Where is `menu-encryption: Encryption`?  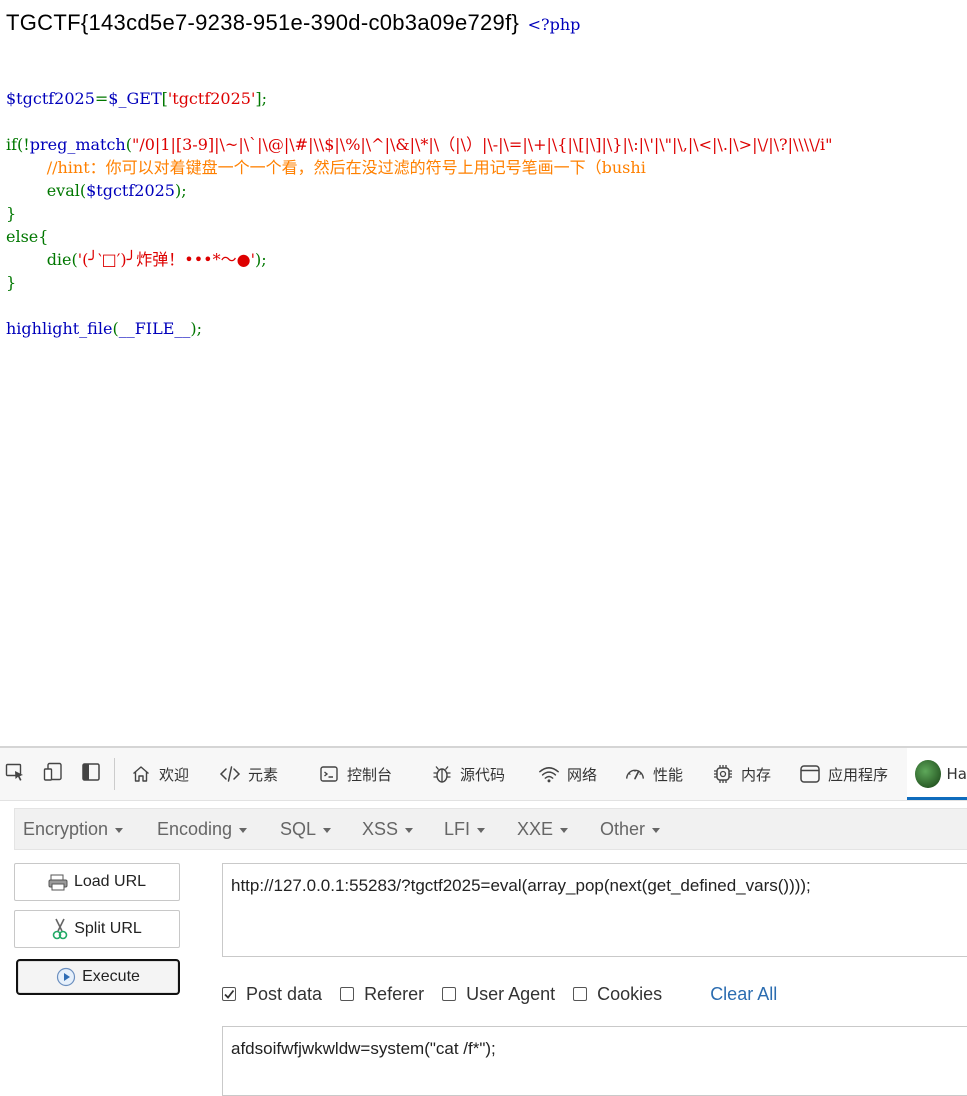
menu-encryption: Encryption is located at coordinates (73, 829).